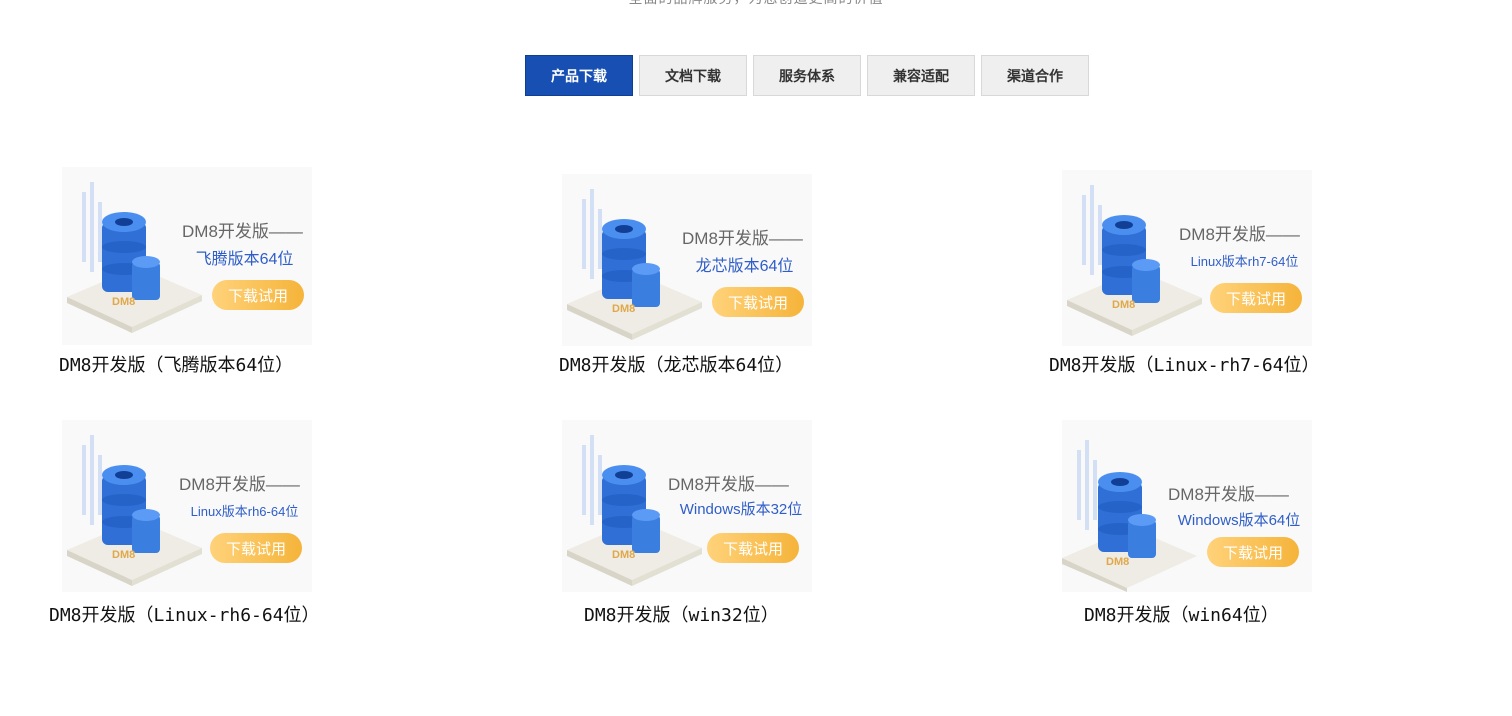 The height and width of the screenshot is (716, 1512). I want to click on product-thumbnail: DM8 DM8开发版—— Windows版本64位 下载试用, so click(1187, 506).